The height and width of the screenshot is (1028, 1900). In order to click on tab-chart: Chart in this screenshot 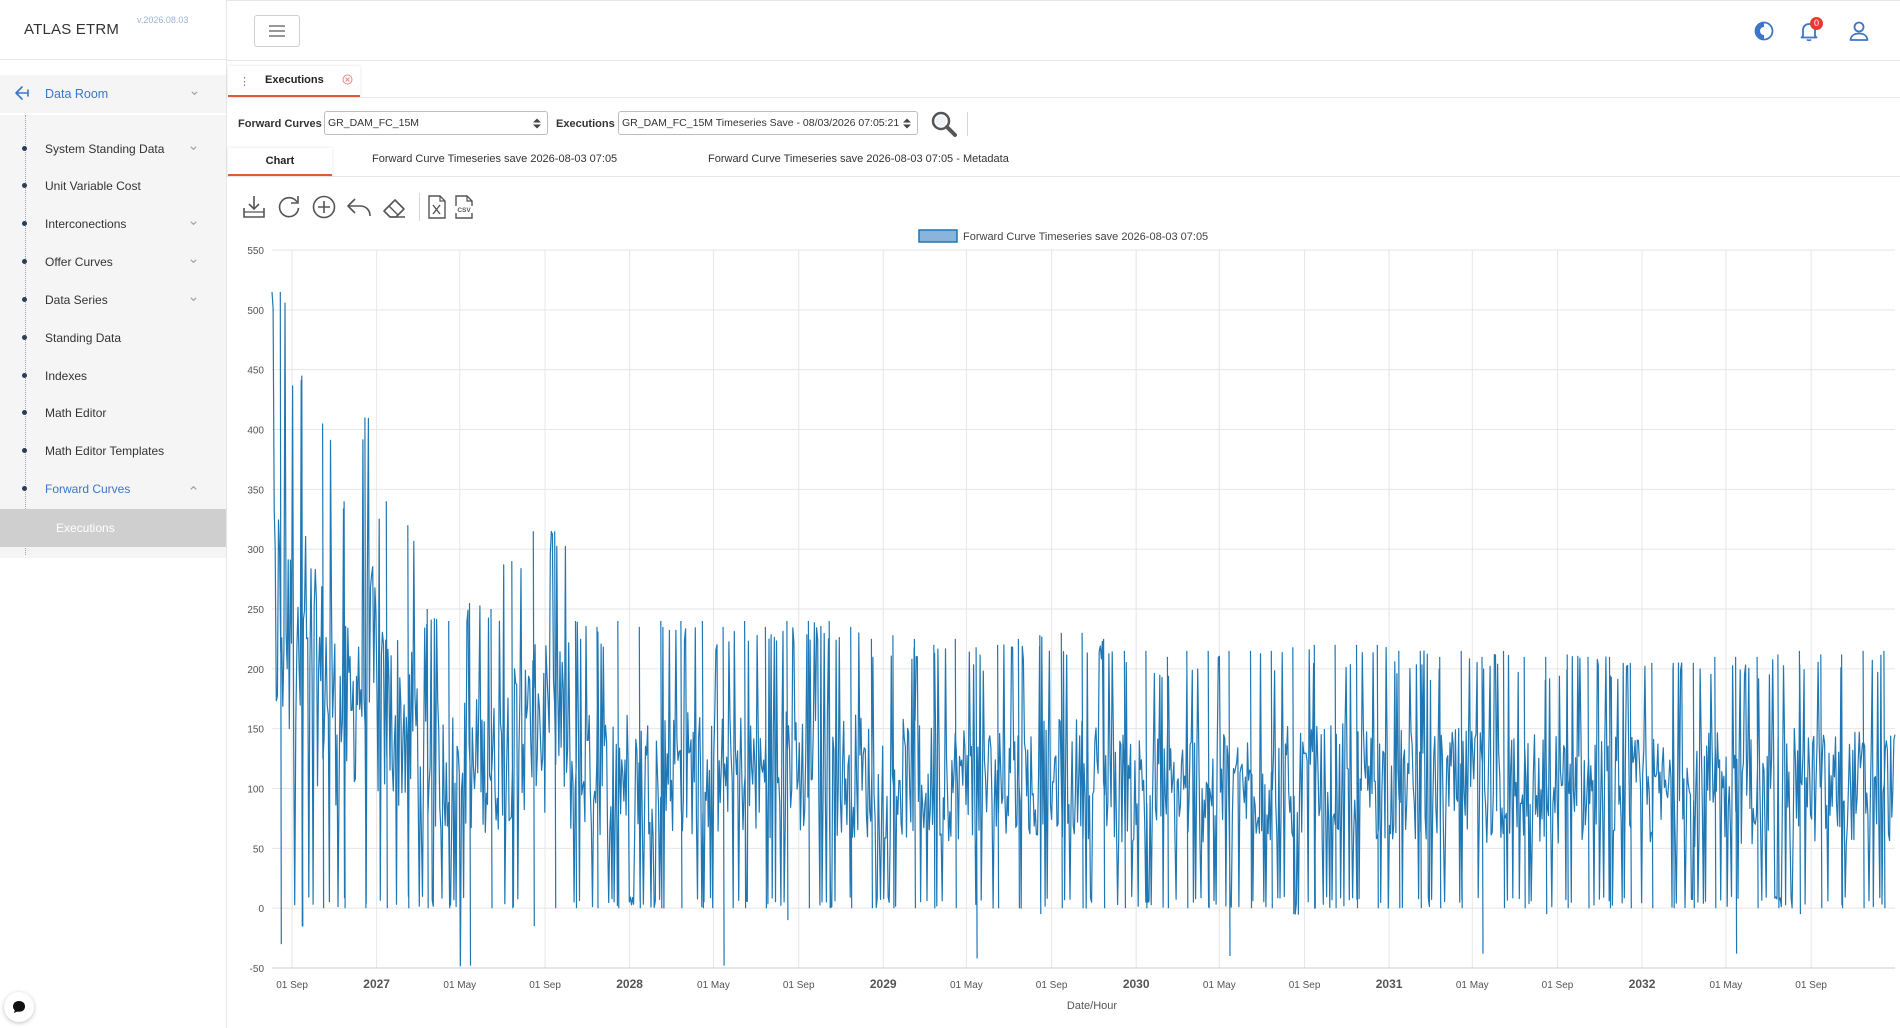, I will do `click(280, 162)`.